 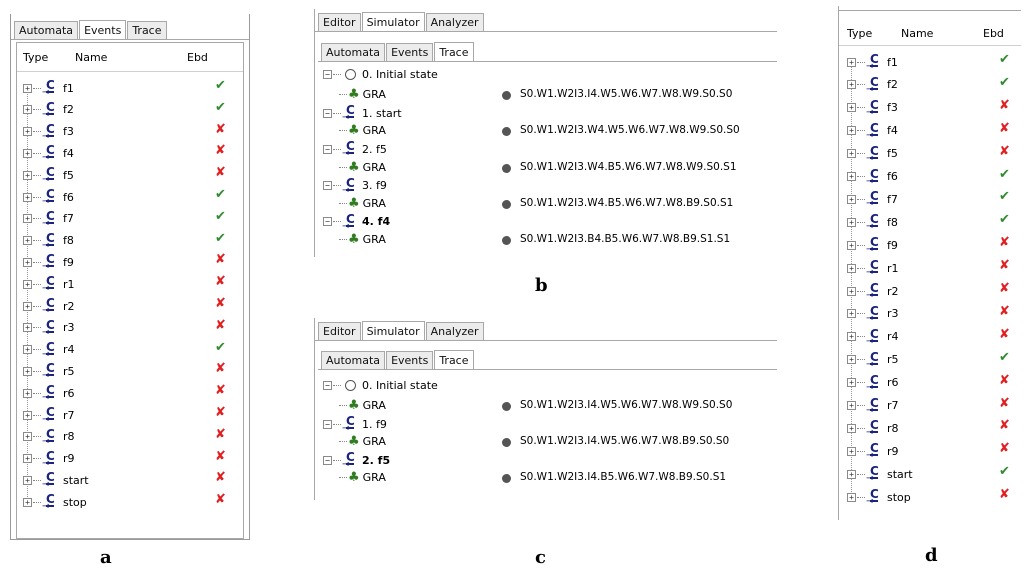 What do you see at coordinates (355, 185) in the screenshot?
I see `trace-event-row: − C → 3. f9` at bounding box center [355, 185].